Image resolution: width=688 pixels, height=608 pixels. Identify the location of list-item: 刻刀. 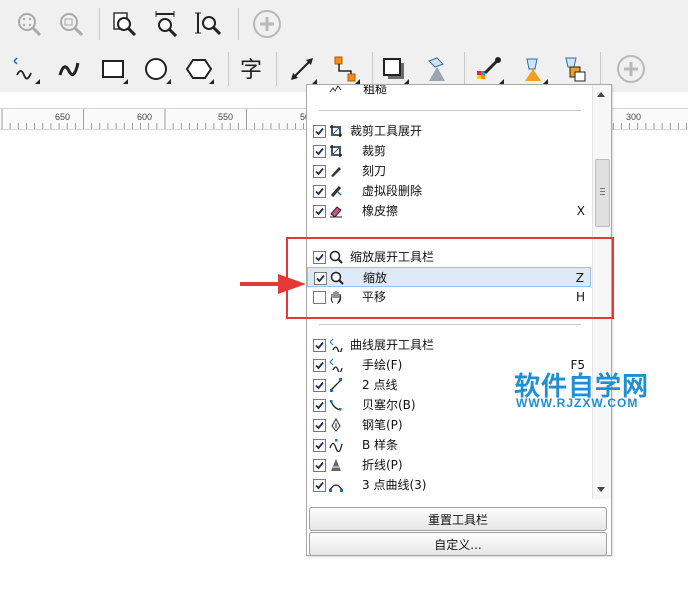
(449, 171).